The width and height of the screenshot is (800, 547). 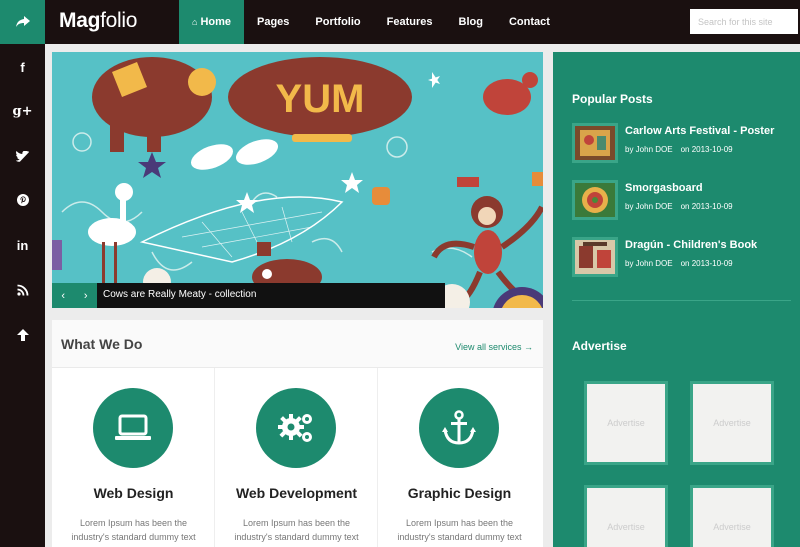 What do you see at coordinates (471, 22) in the screenshot?
I see `nav-blog: Blog` at bounding box center [471, 22].